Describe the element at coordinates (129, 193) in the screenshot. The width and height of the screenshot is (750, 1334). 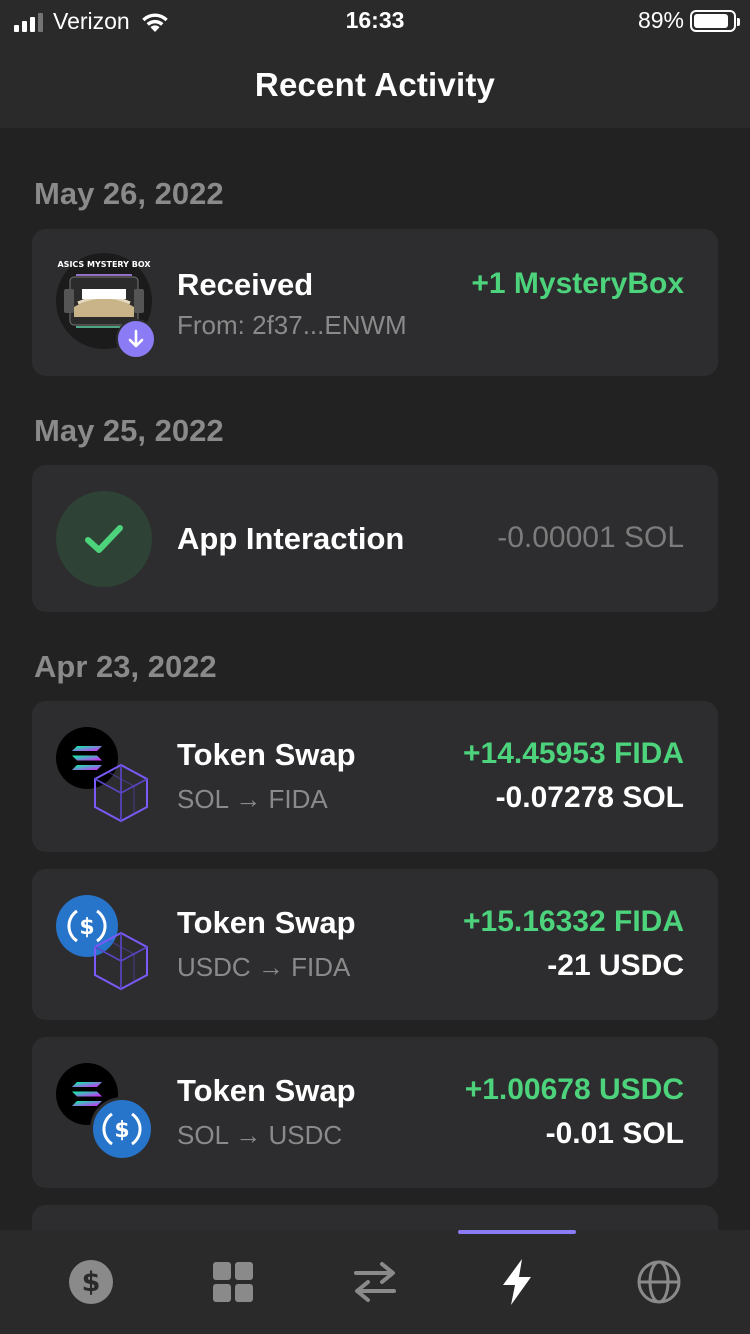
I see `date-header: May 26, 2022` at that location.